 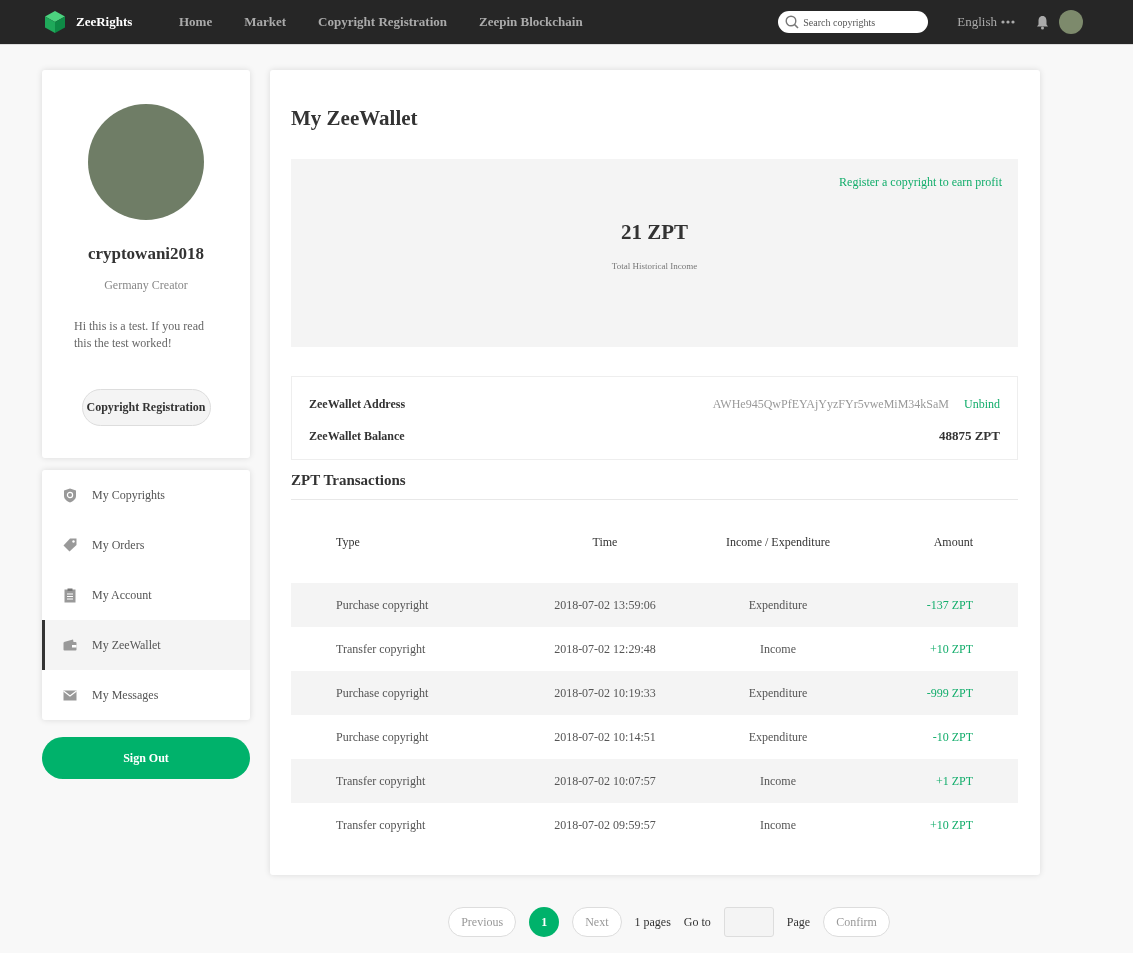 What do you see at coordinates (104, 22) in the screenshot?
I see `brand-name: ZeeRights` at bounding box center [104, 22].